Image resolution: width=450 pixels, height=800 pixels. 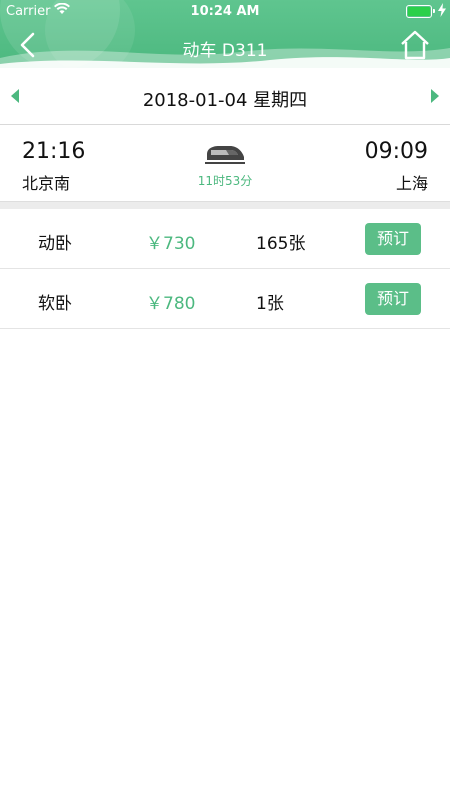 What do you see at coordinates (55, 304) in the screenshot?
I see `seat-type: 软卧` at bounding box center [55, 304].